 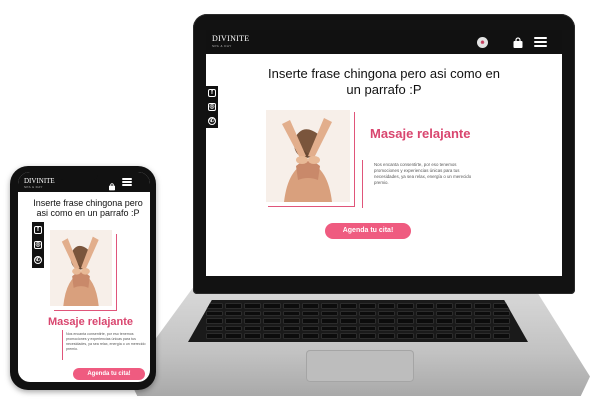 What do you see at coordinates (78, 177) in the screenshot?
I see `phone-camera-notch` at bounding box center [78, 177].